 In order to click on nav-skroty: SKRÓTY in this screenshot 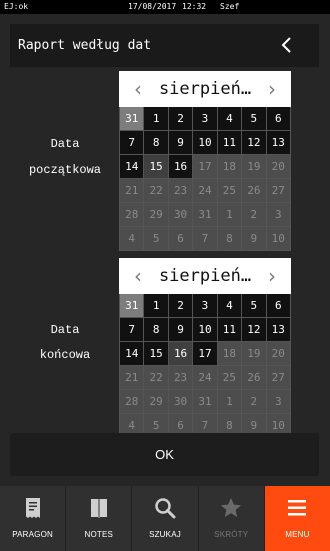, I will do `click(231, 518)`.